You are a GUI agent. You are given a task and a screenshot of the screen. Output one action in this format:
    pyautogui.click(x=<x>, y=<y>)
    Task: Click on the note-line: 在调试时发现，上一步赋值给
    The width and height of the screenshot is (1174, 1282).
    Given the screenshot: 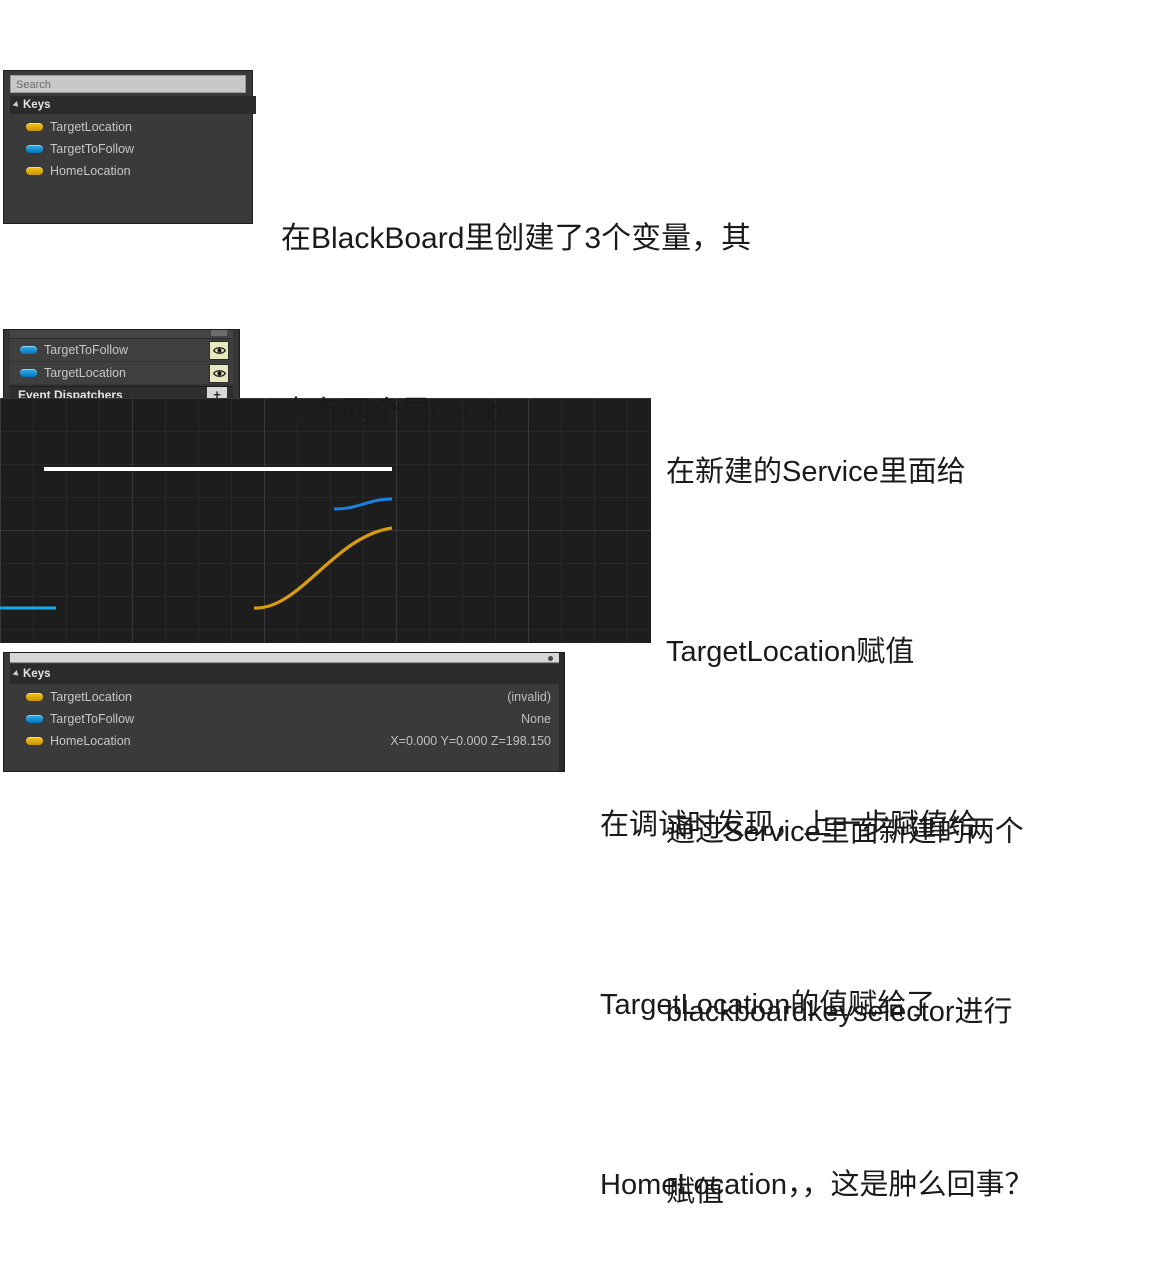 What is the action you would take?
    pyautogui.click(x=789, y=825)
    